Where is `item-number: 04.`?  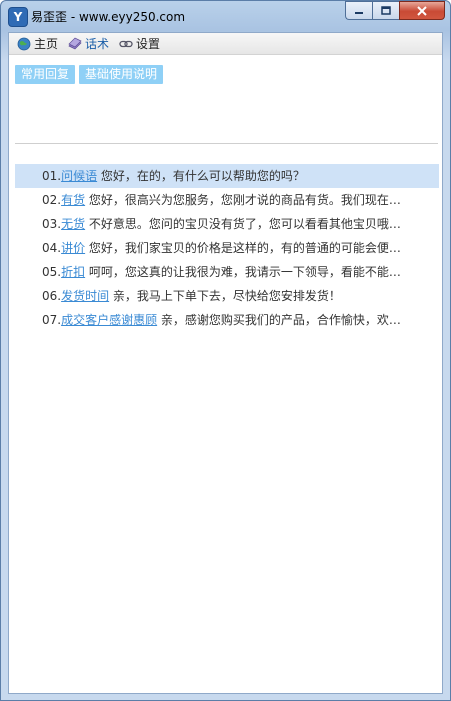
item-number: 04. is located at coordinates (52, 248).